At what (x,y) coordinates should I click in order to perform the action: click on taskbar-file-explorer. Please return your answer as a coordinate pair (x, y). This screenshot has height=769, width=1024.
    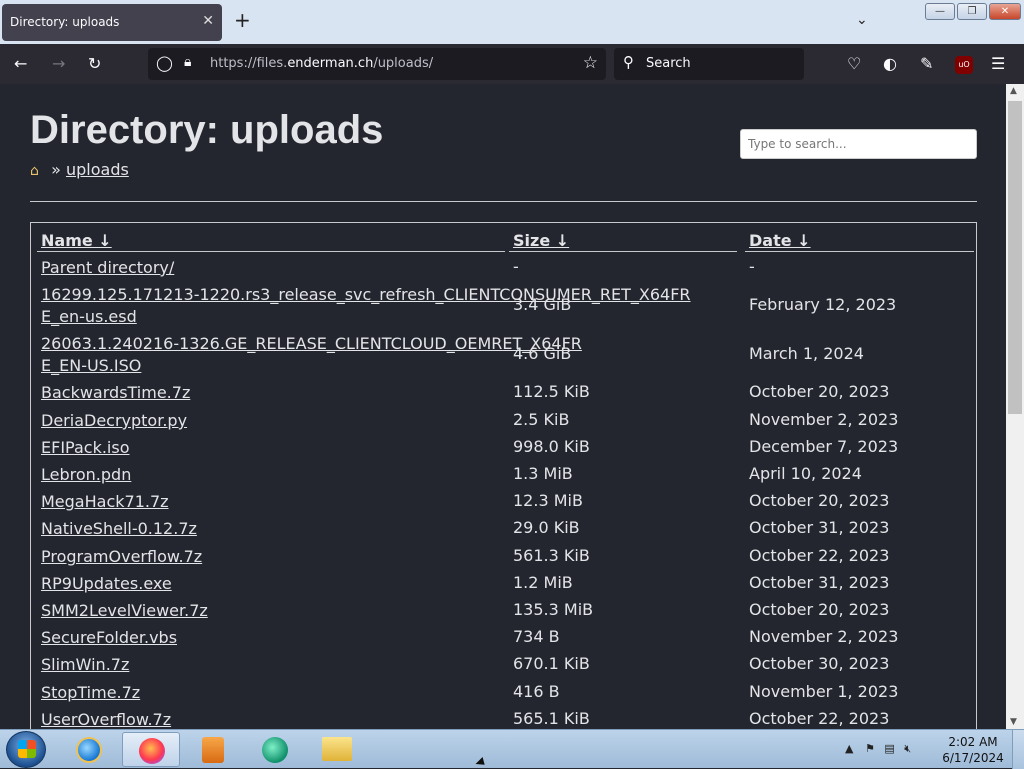
    Looking at the image, I should click on (337, 749).